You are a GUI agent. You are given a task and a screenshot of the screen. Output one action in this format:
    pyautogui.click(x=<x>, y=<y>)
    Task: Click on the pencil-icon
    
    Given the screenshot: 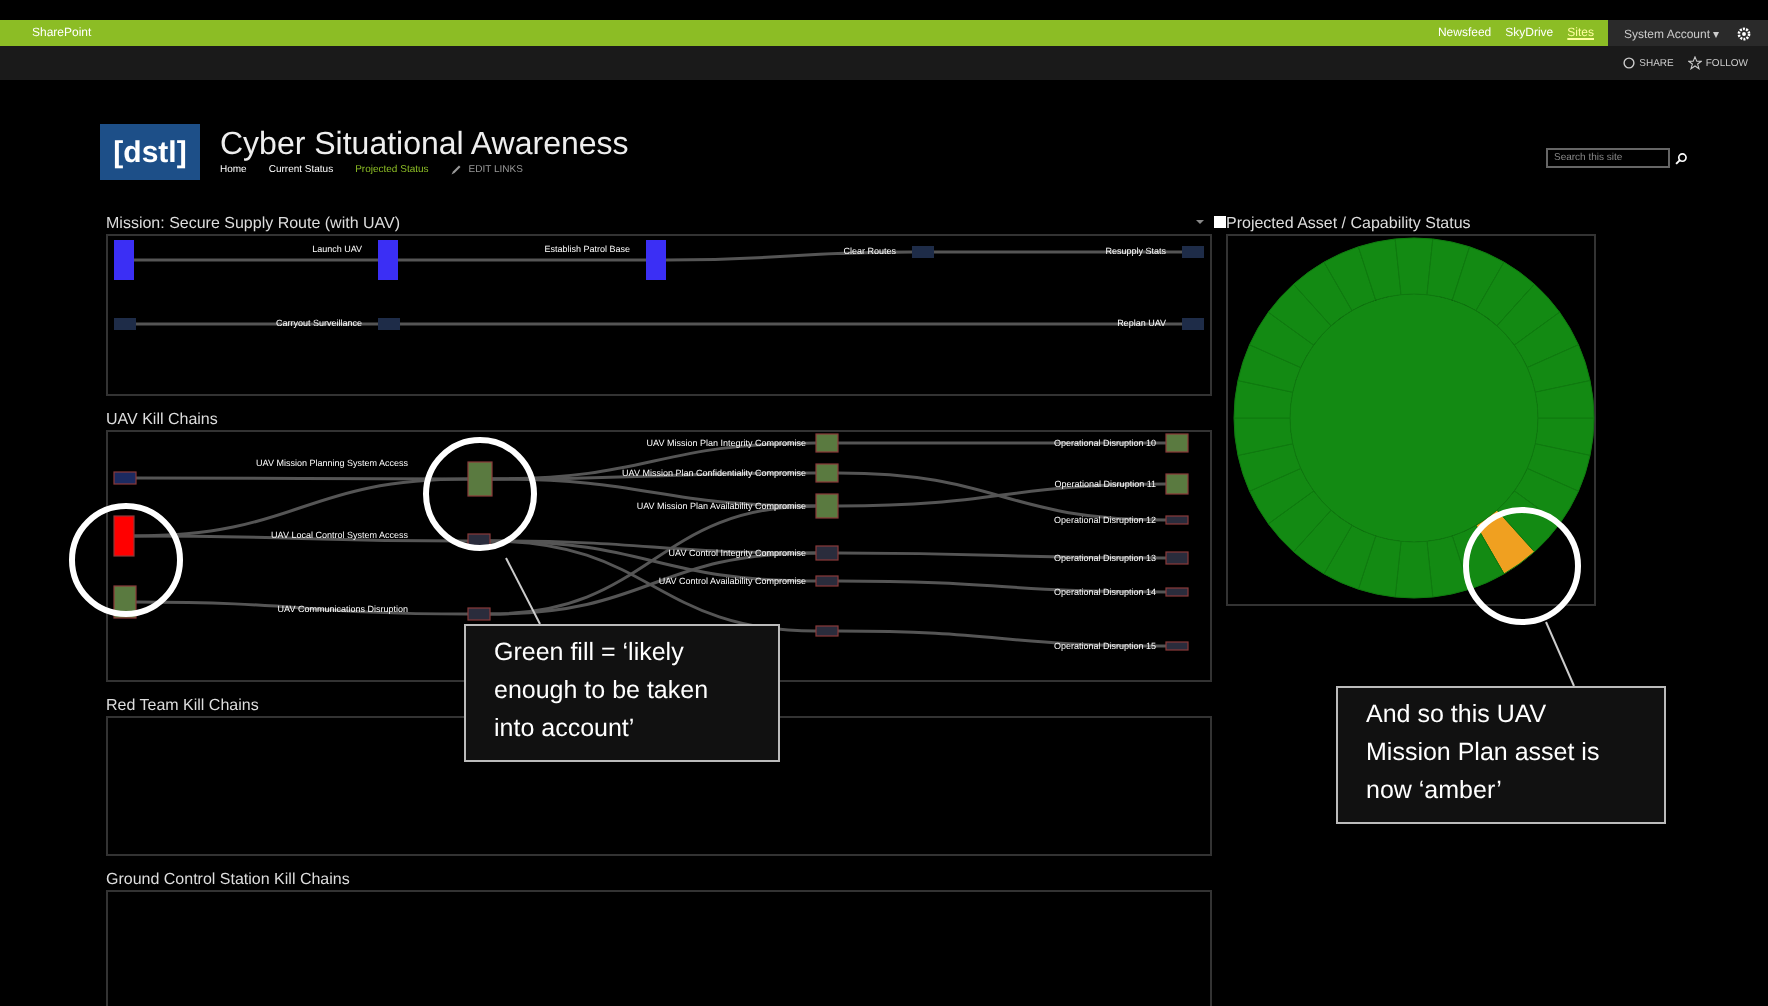 What is the action you would take?
    pyautogui.click(x=456, y=169)
    